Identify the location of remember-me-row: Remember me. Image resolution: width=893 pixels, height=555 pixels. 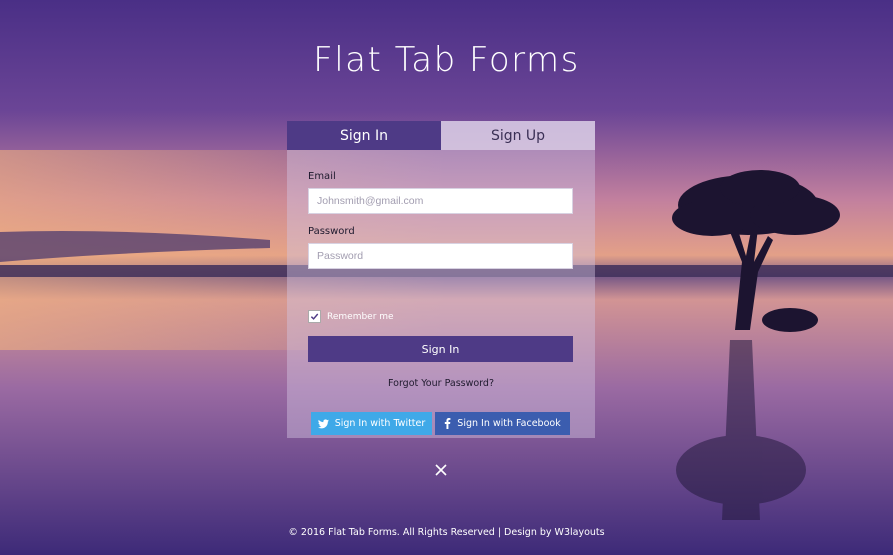
(351, 316).